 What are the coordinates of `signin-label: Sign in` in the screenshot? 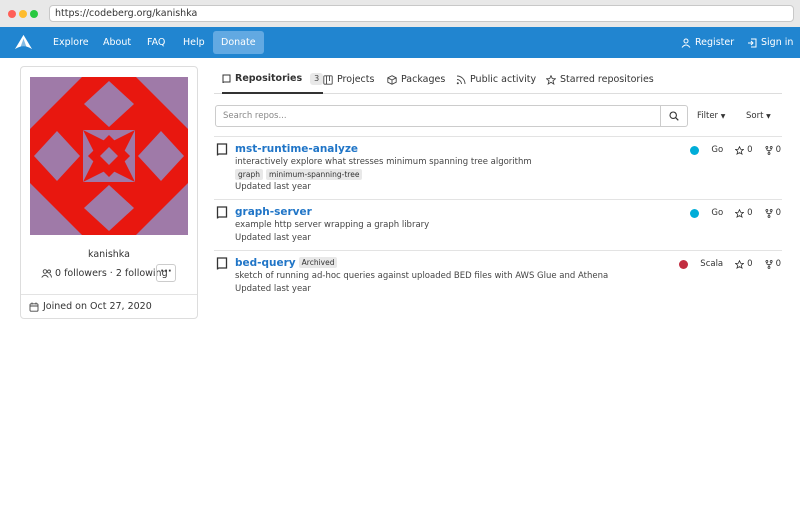 It's located at (777, 42).